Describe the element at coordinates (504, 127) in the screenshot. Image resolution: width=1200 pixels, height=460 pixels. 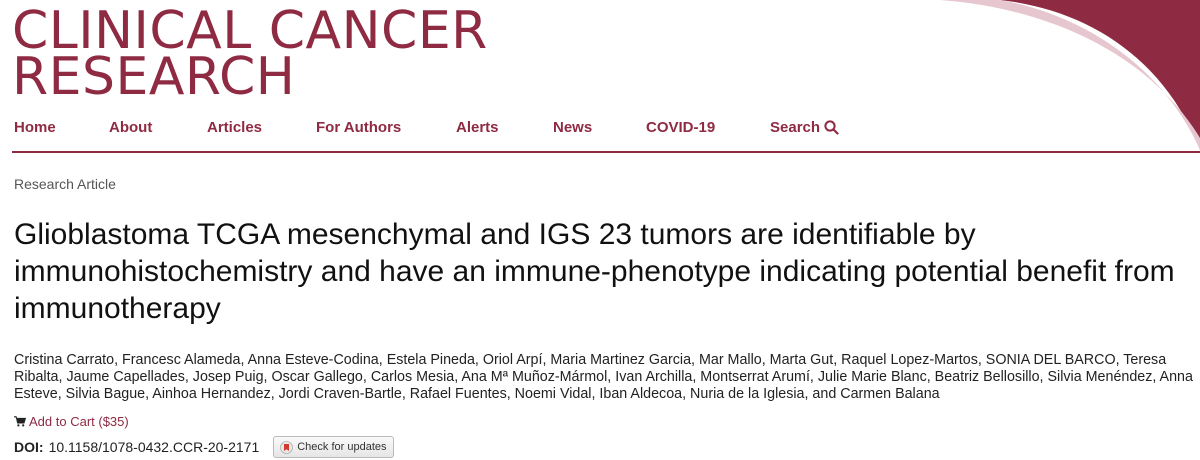
I see `nav-alerts: Alerts` at that location.